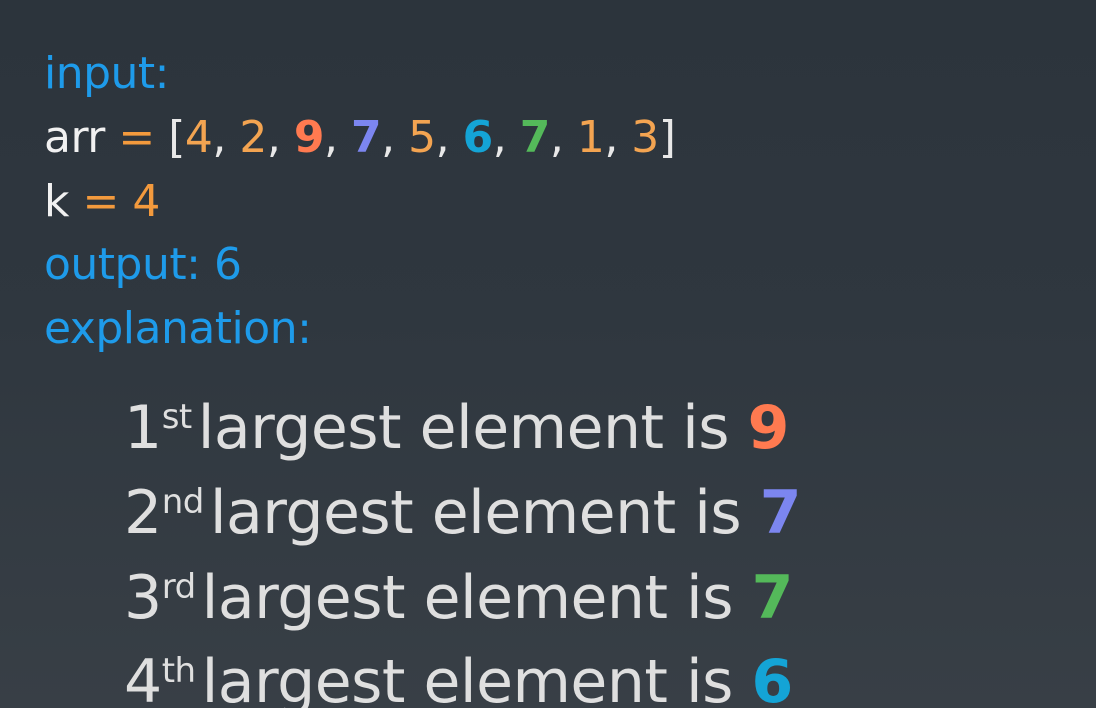 The height and width of the screenshot is (708, 1096). What do you see at coordinates (178, 671) in the screenshot?
I see `ordinal-suffix: th` at bounding box center [178, 671].